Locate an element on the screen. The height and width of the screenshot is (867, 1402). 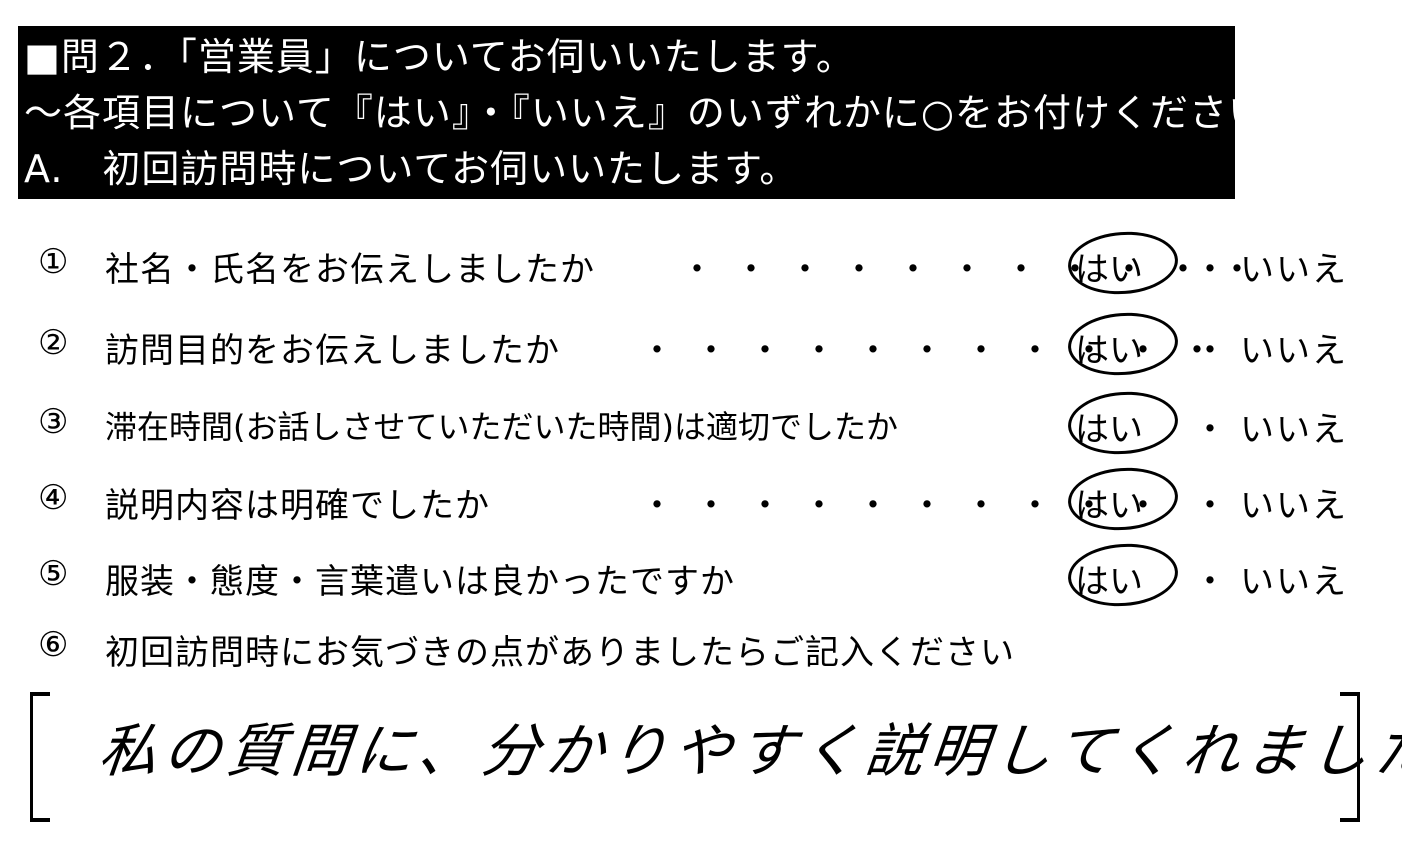
left-bracket is located at coordinates (40, 757).